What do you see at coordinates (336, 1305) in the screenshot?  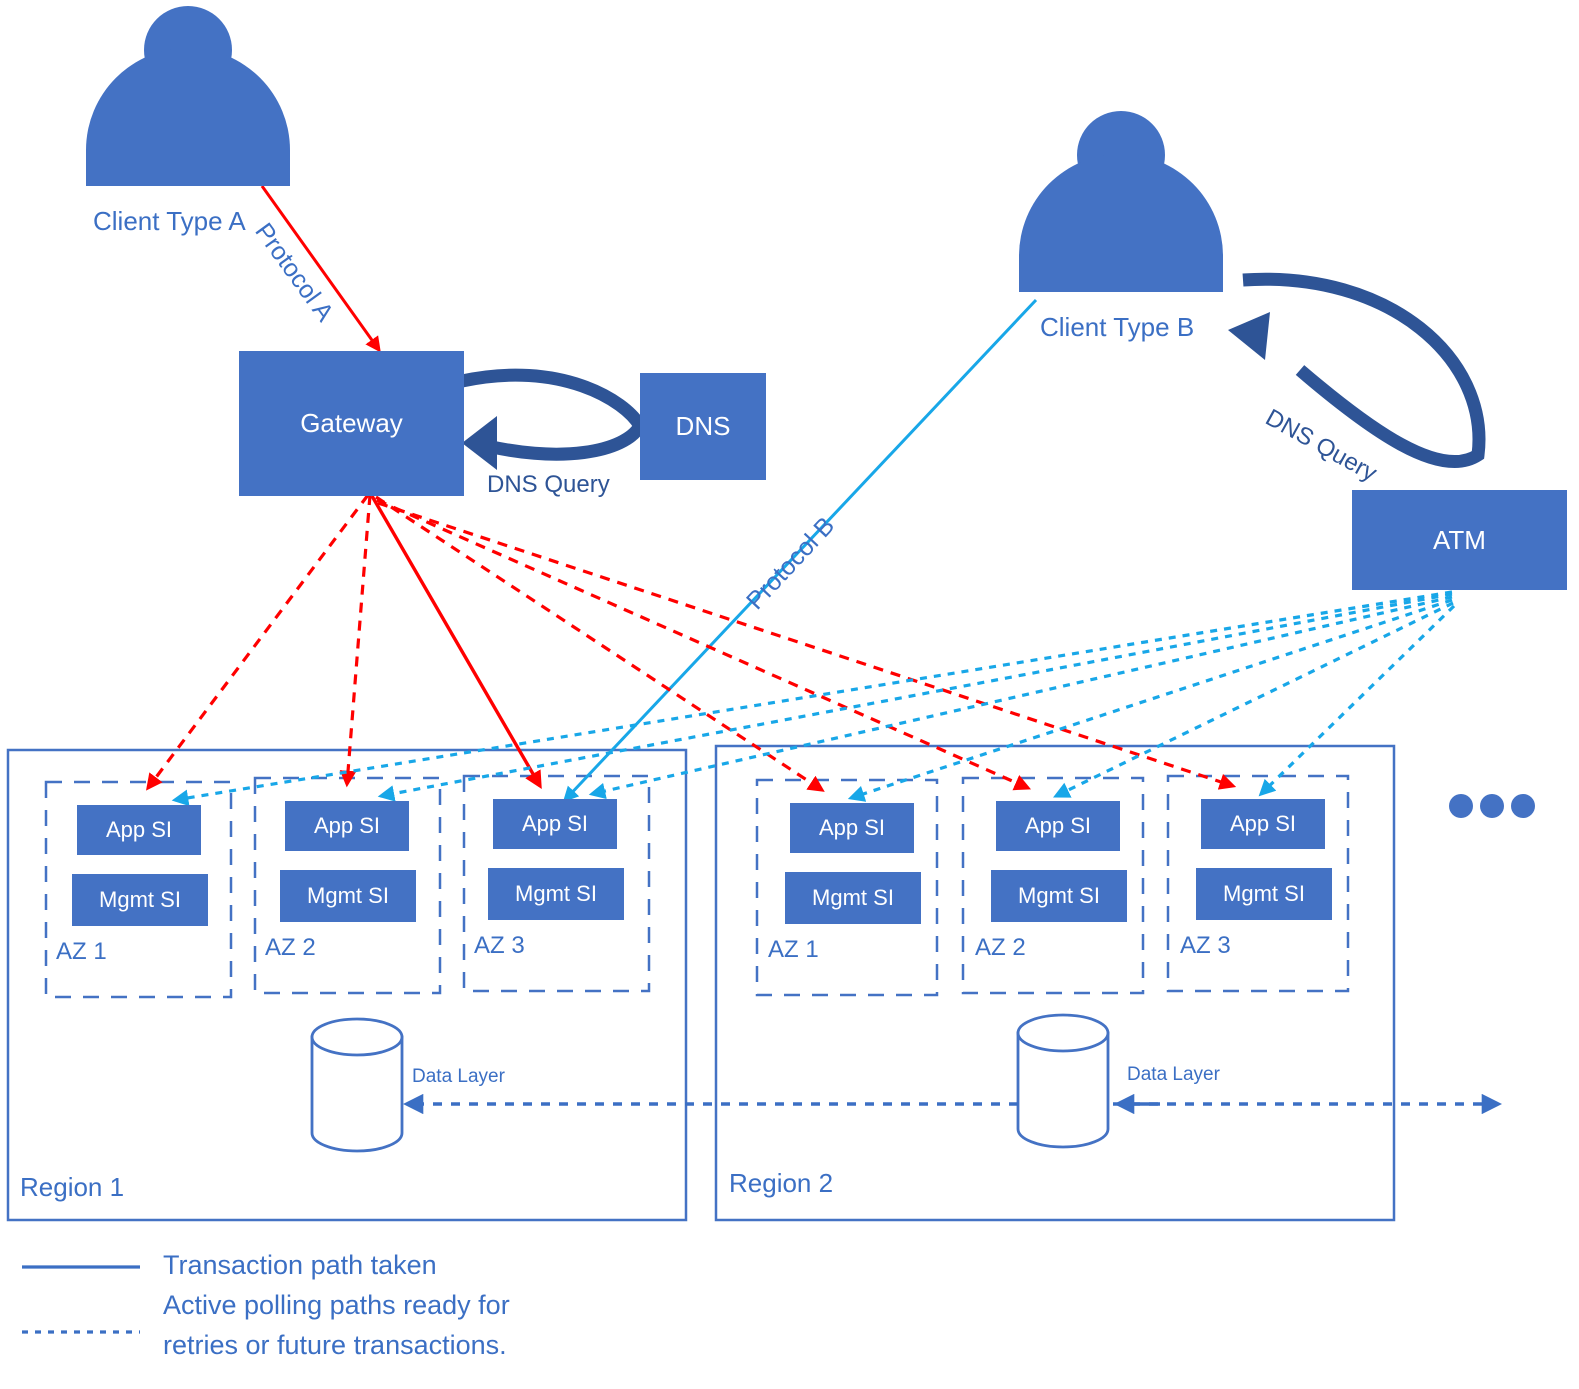 I see `legend-label-polling-line1: Active polling paths ready for` at bounding box center [336, 1305].